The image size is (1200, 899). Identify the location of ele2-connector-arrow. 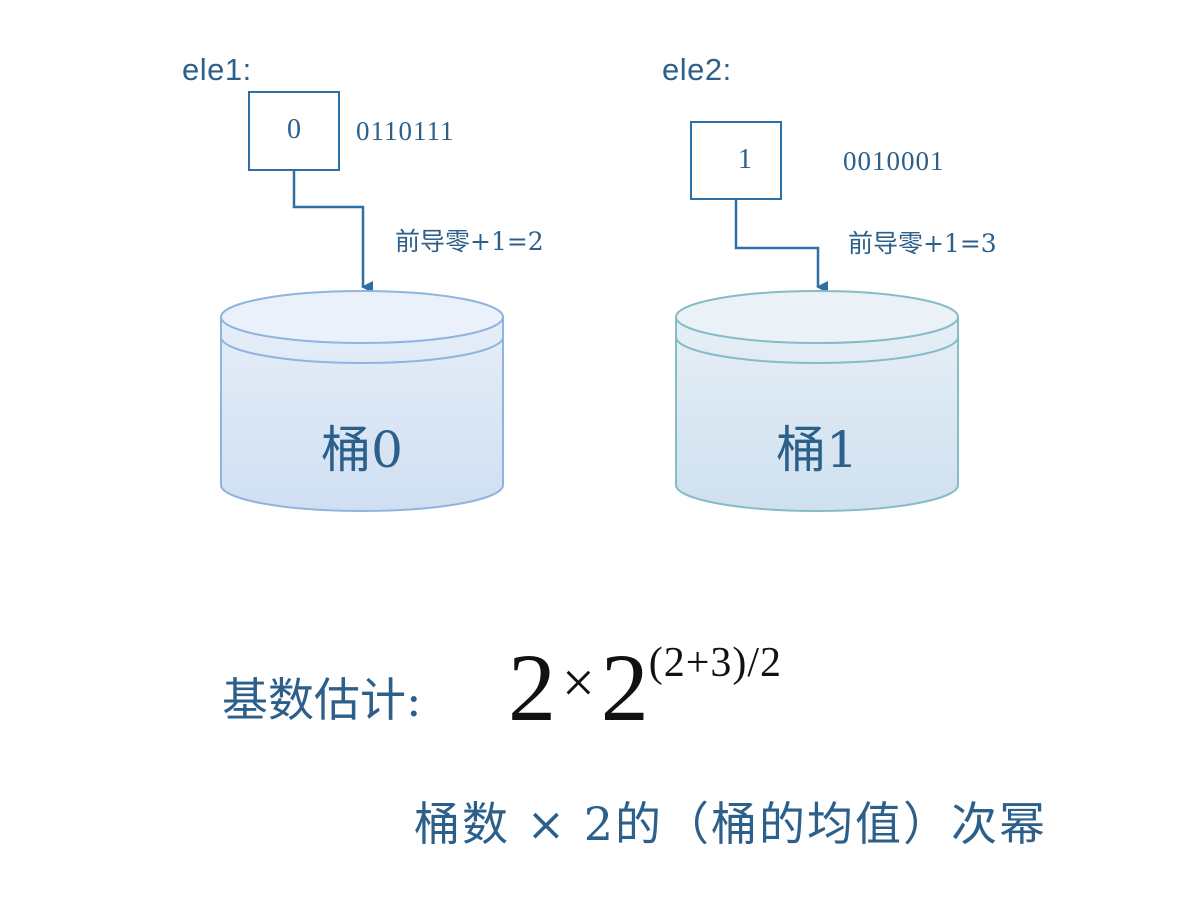
(781, 246).